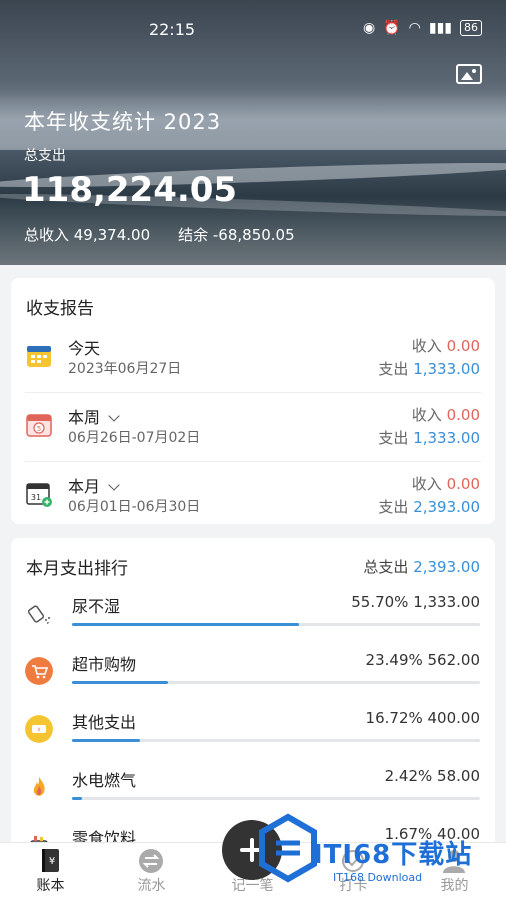 This screenshot has width=506, height=901. I want to click on calendar-today-icon, so click(39, 356).